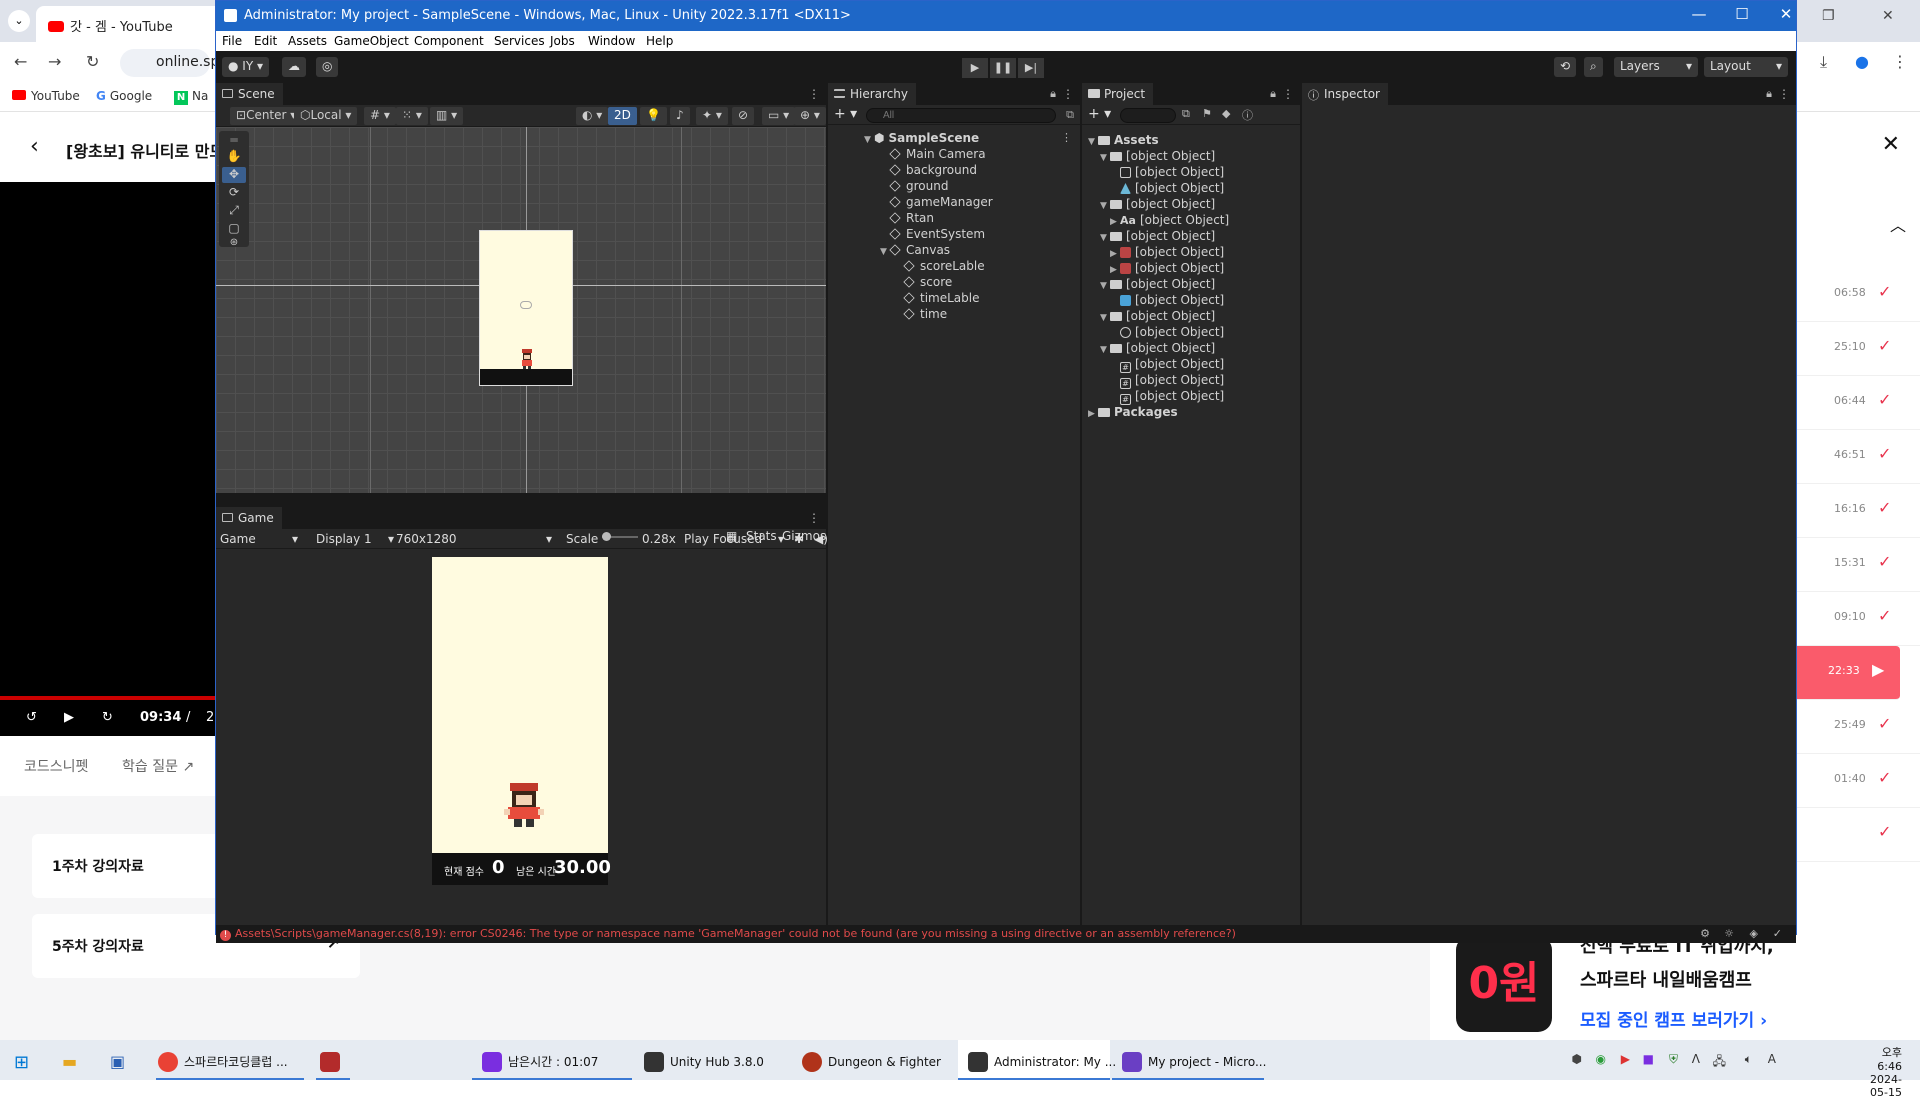 The width and height of the screenshot is (1920, 1099). What do you see at coordinates (1247, 115) in the screenshot?
I see `hidden-packages-icon: ⓘ` at bounding box center [1247, 115].